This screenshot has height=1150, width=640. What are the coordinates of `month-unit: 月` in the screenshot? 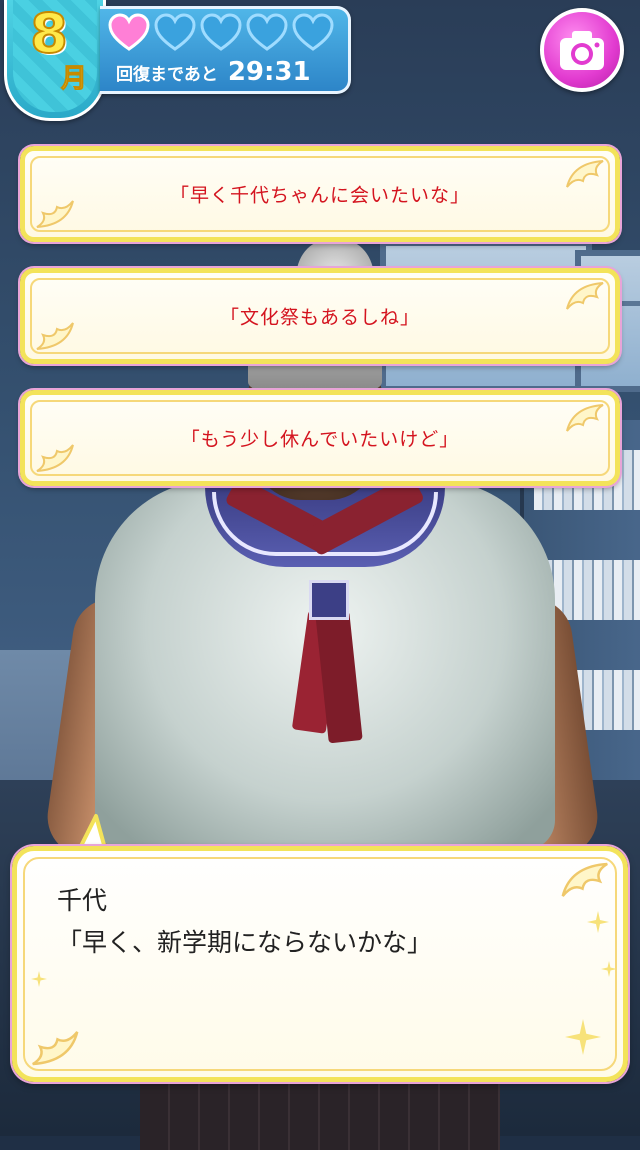 It's located at (74, 79).